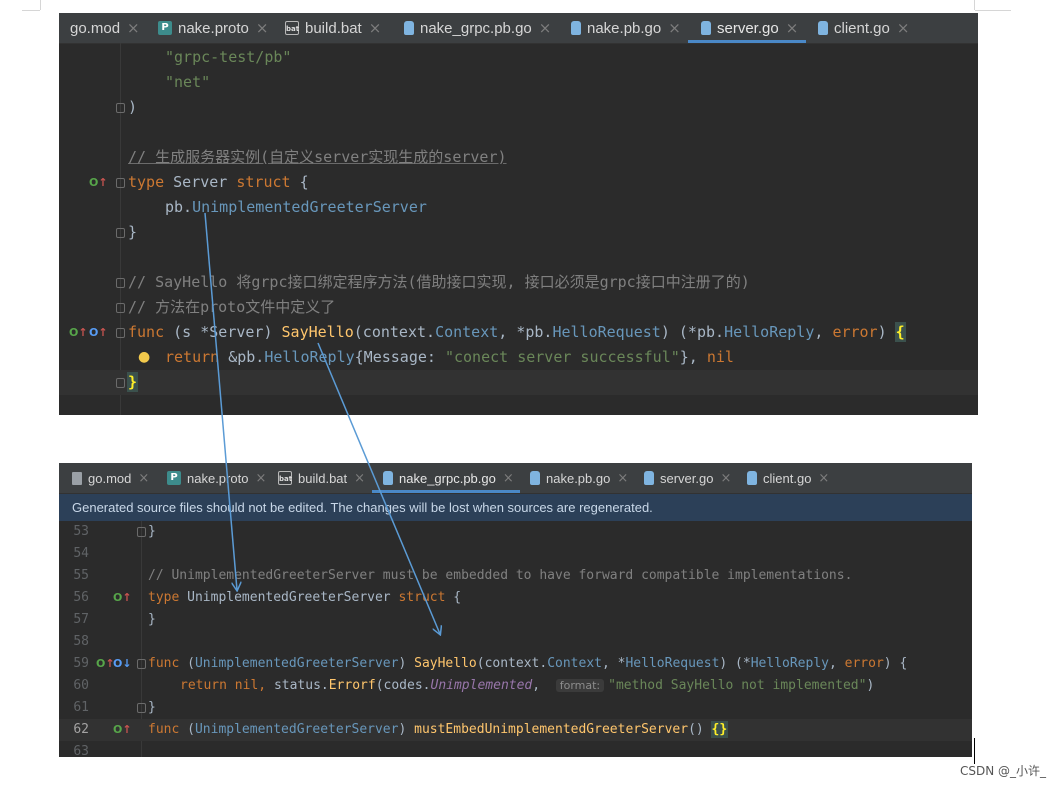 The width and height of the screenshot is (1062, 787). Describe the element at coordinates (974, 751) in the screenshot. I see `text-cursor` at that location.